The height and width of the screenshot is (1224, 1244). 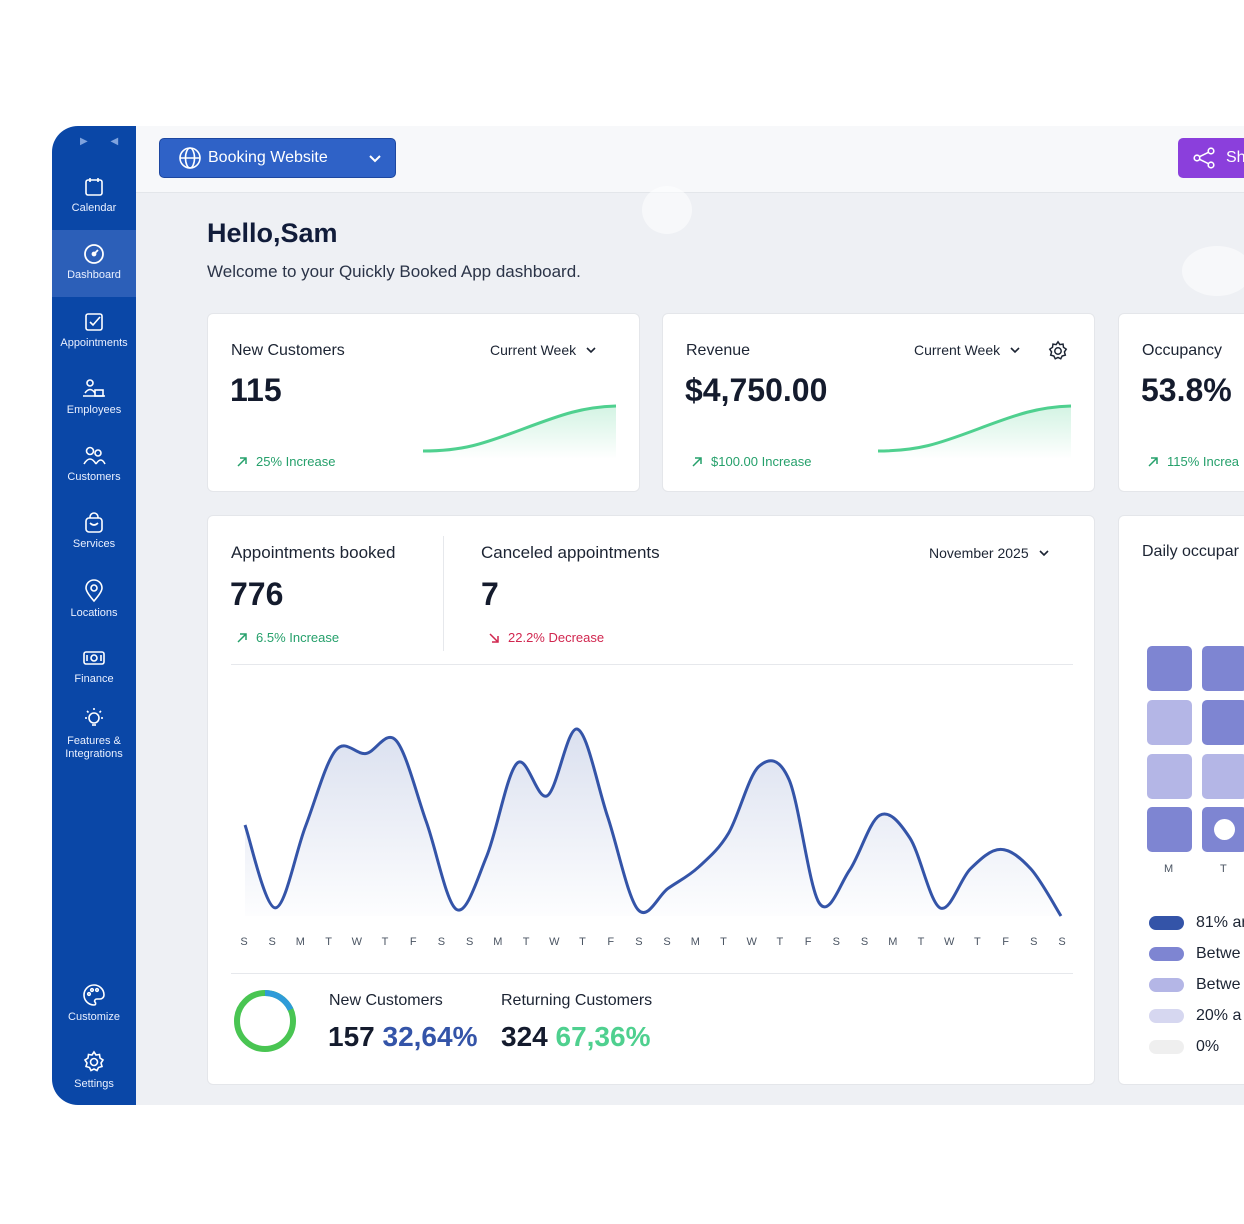 I want to click on greeting-title: Hello,Sam, so click(x=272, y=233).